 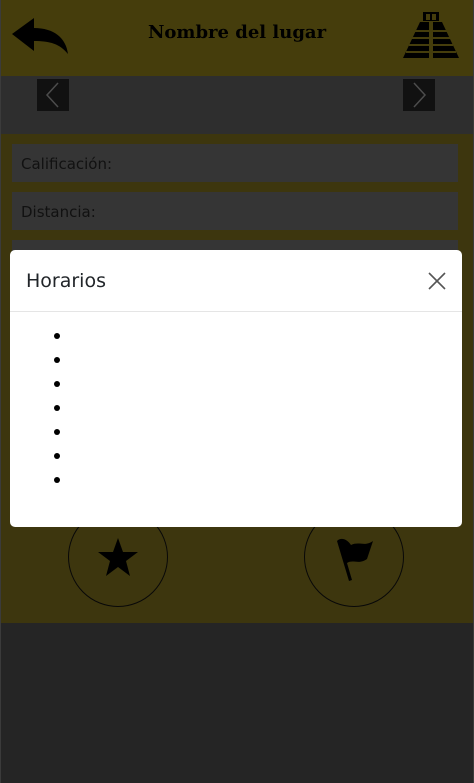 I want to click on modal-header: Horarios, so click(x=236, y=281).